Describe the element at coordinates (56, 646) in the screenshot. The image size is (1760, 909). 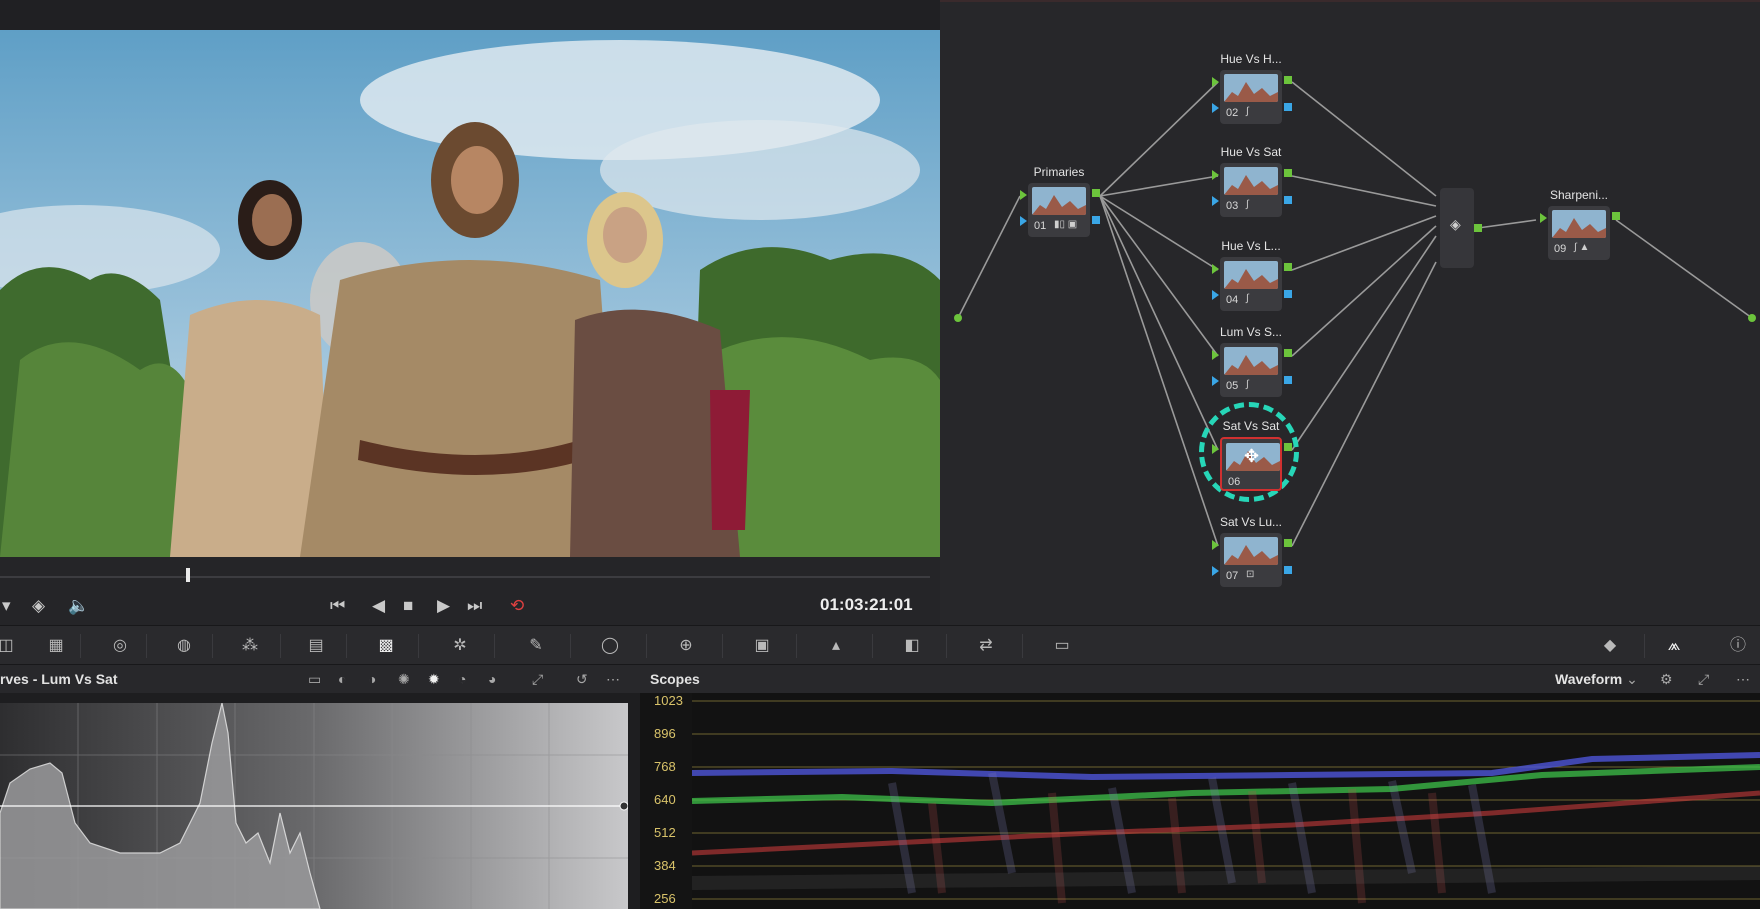
I see `color-match-icon: ▦` at that location.